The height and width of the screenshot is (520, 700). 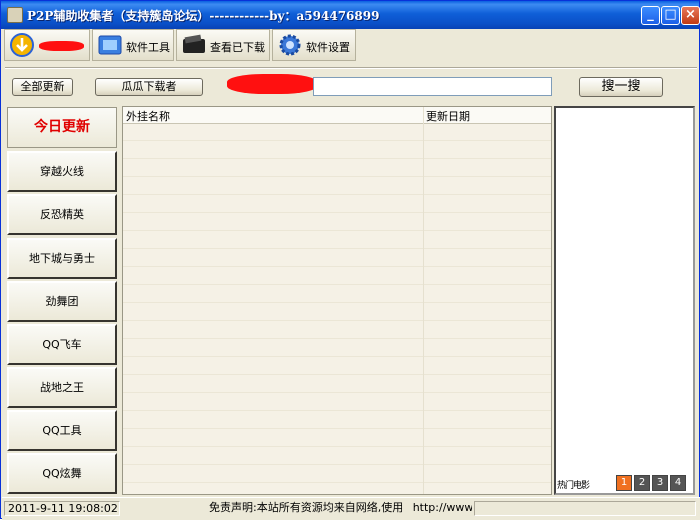 What do you see at coordinates (337, 115) in the screenshot?
I see `table-header: 外挂名称 更新日期` at bounding box center [337, 115].